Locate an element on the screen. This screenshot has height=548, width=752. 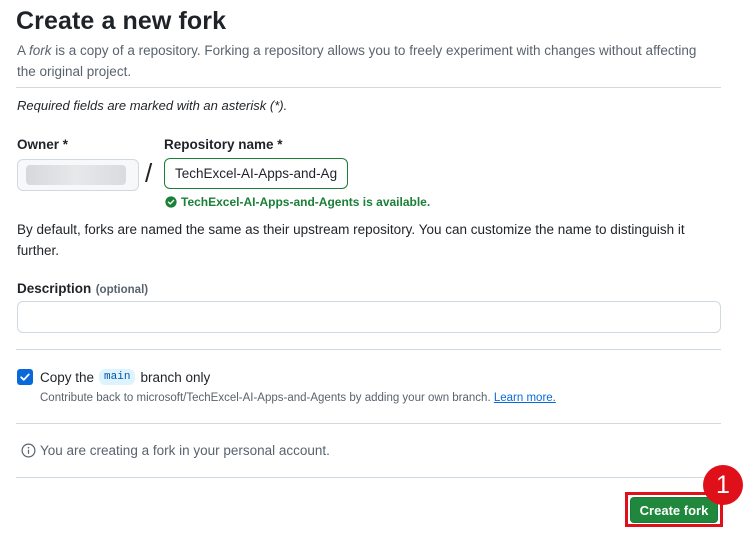
copy-branch-label-suffix: branch only is located at coordinates (175, 377).